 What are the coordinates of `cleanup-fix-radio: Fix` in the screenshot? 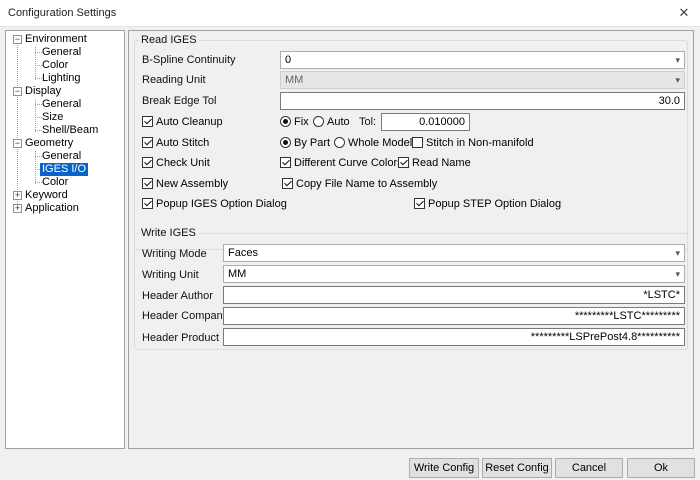 It's located at (294, 122).